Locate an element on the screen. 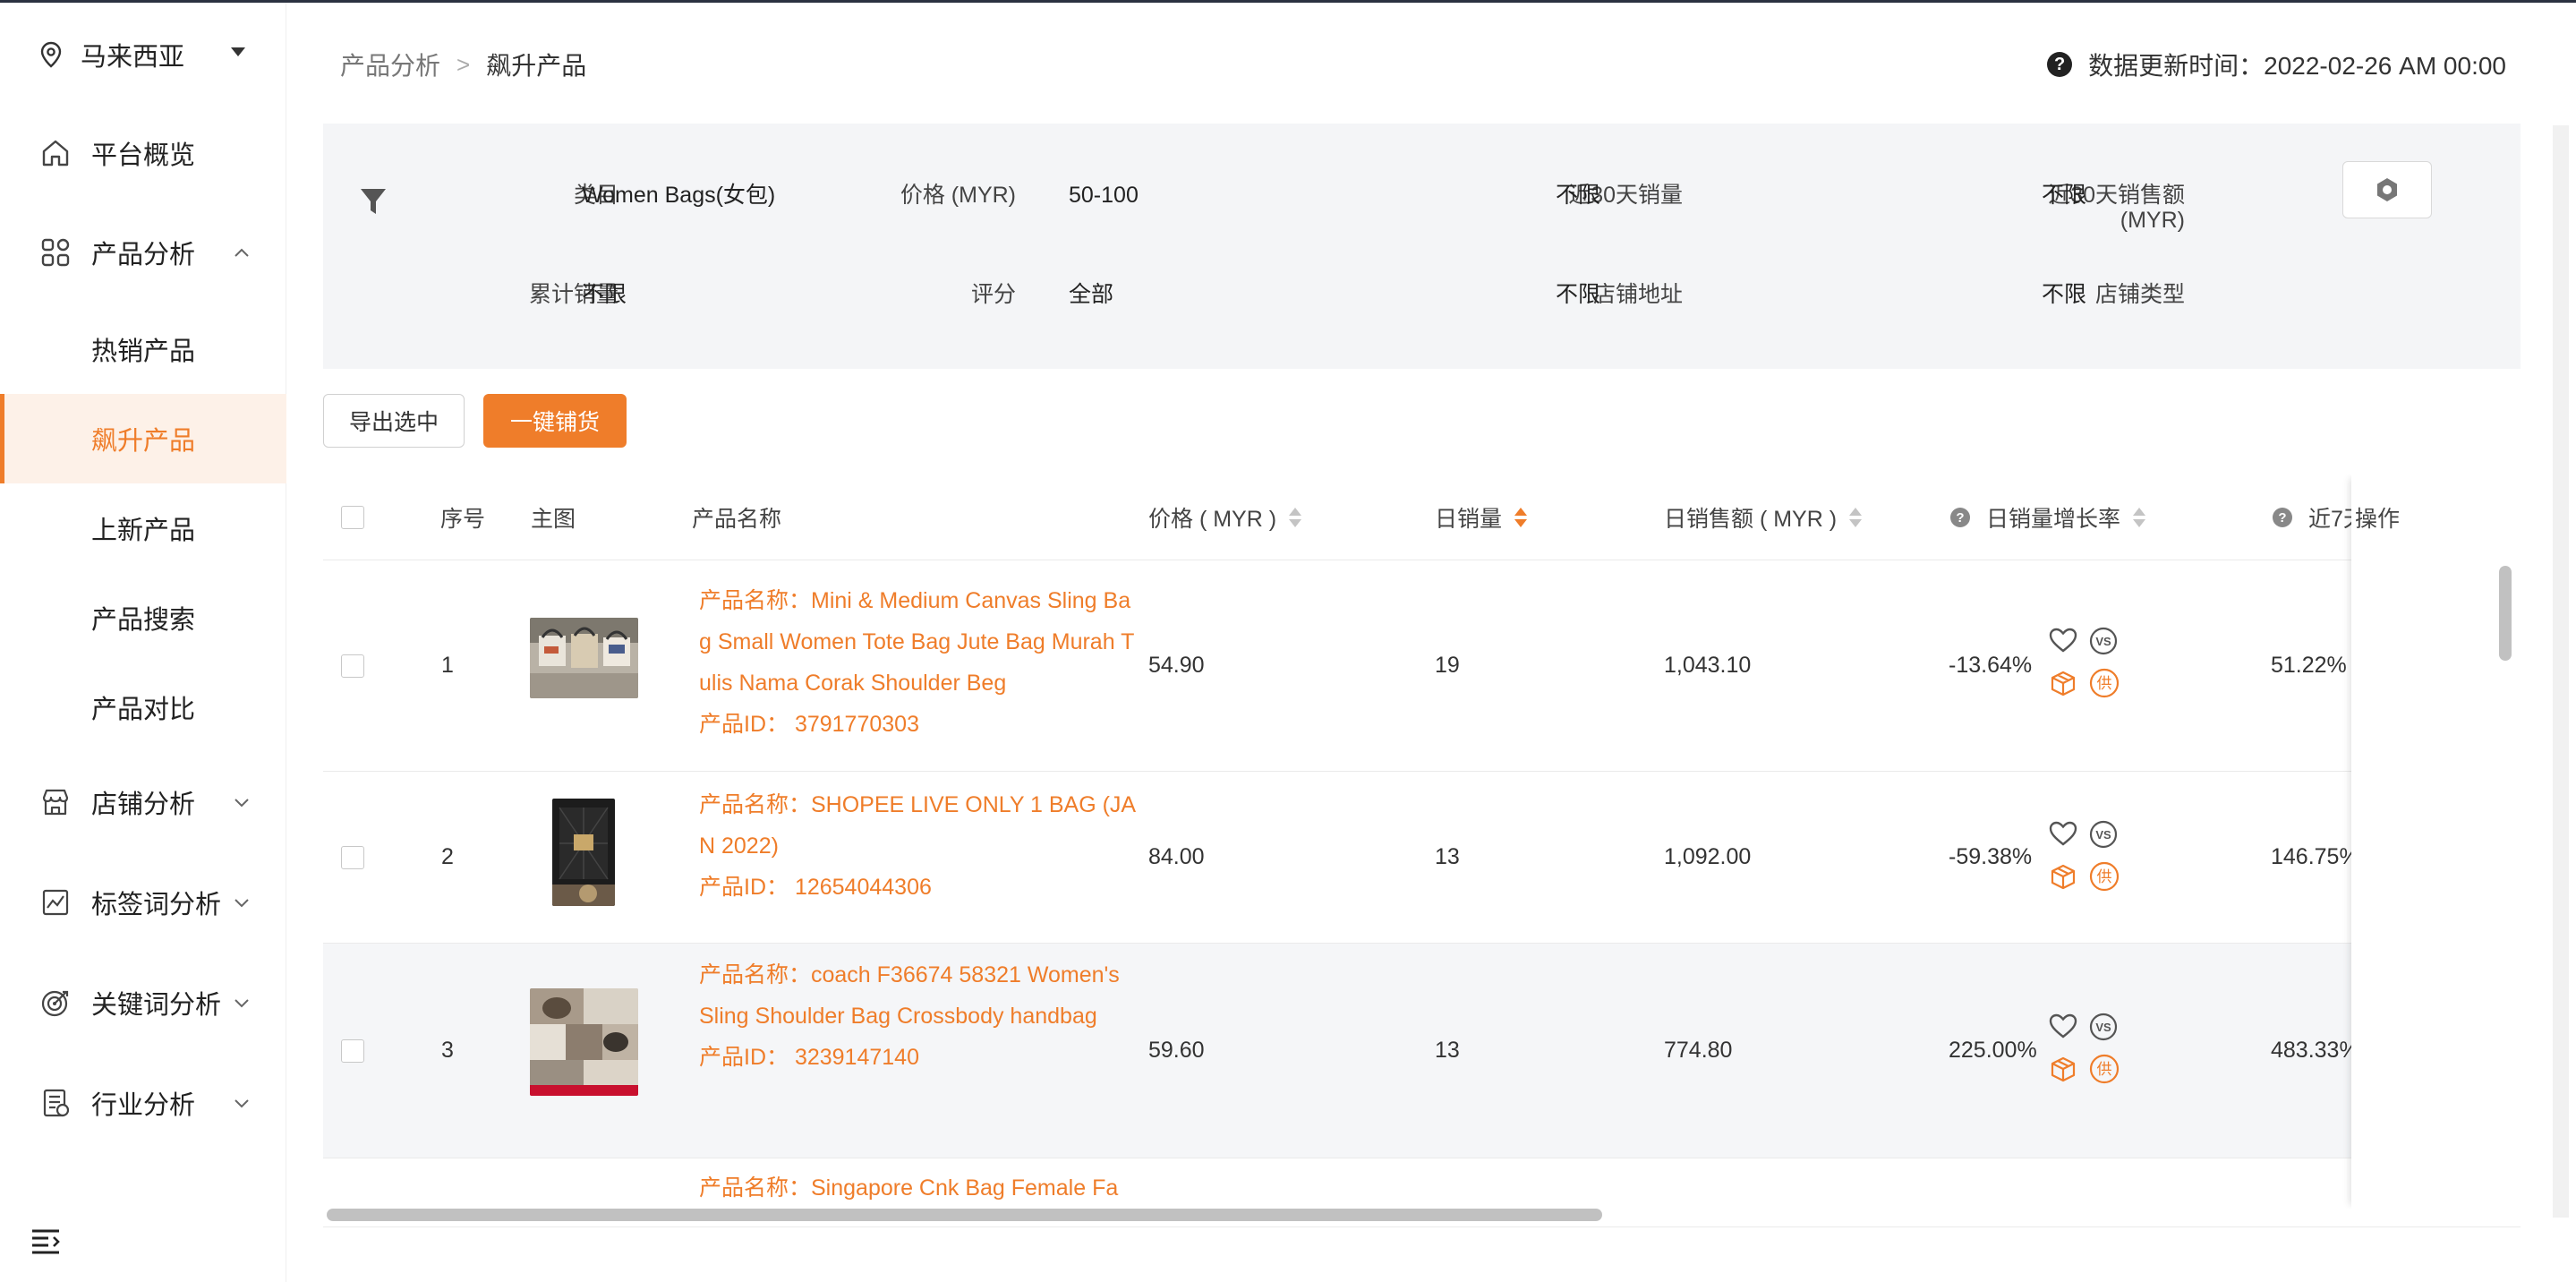 This screenshot has height=1282, width=2576. sidebar-subitem-new: 上新产品 is located at coordinates (143, 528).